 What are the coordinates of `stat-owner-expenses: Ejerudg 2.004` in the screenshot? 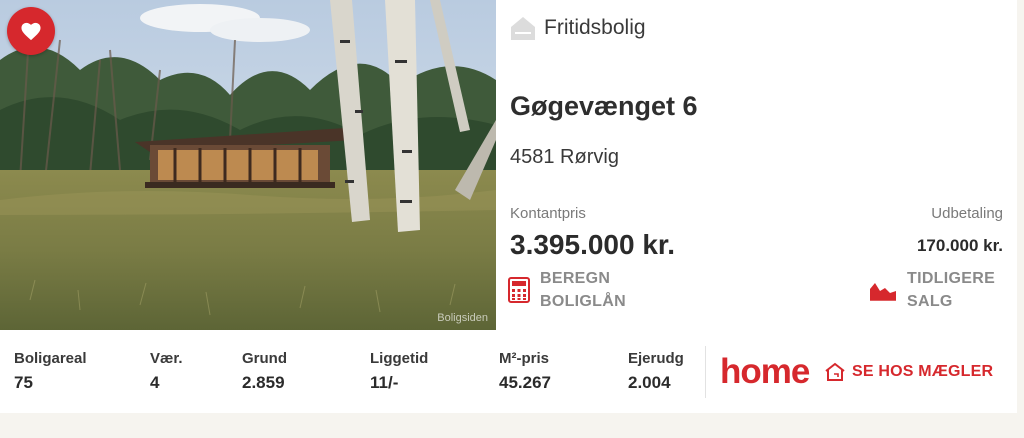 It's located at (656, 371).